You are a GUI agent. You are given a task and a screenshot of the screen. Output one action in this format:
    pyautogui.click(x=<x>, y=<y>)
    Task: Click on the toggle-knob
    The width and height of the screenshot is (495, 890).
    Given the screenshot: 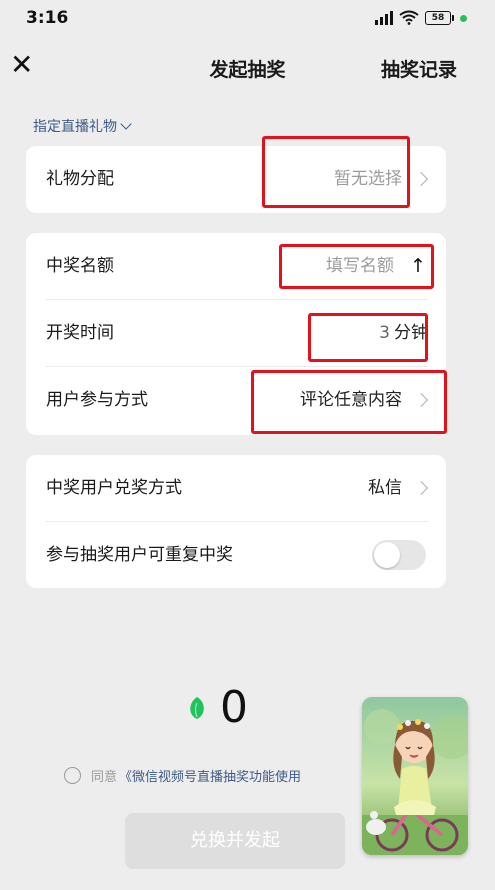 What is the action you would take?
    pyautogui.click(x=387, y=555)
    